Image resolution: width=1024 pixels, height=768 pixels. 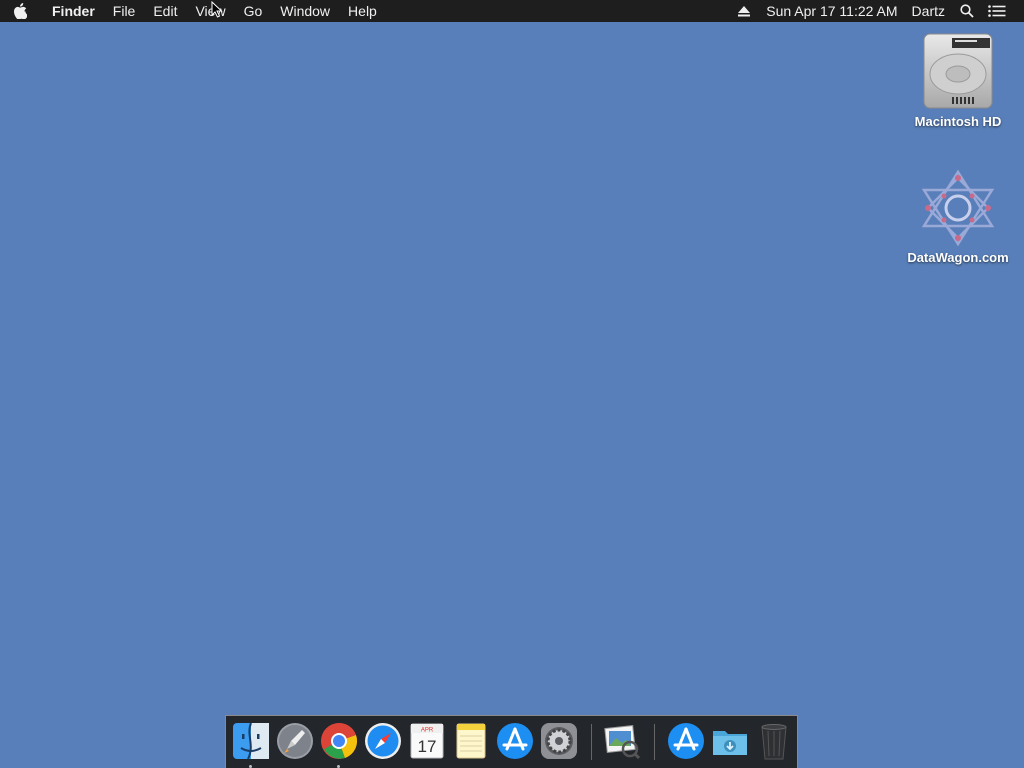 I want to click on menu-window: Window, so click(x=305, y=11).